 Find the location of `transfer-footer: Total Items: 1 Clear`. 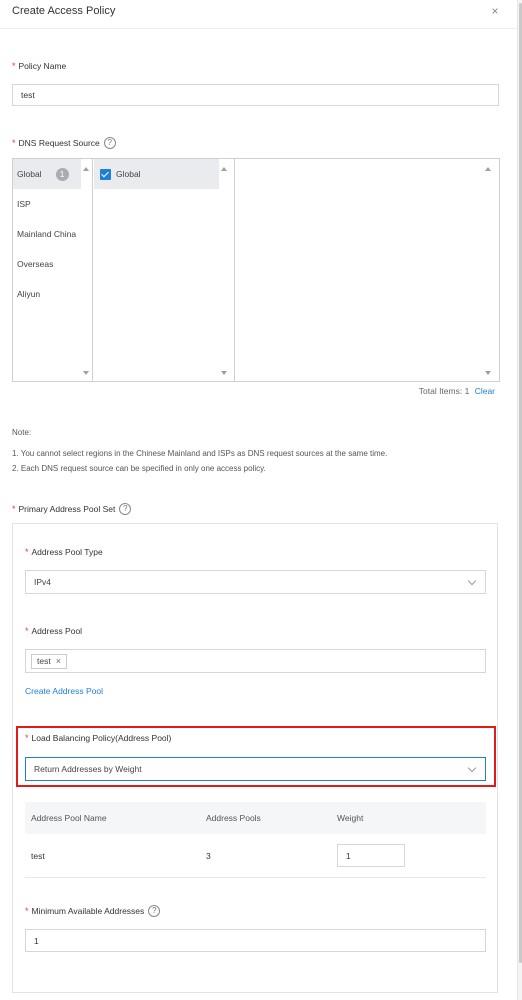

transfer-footer: Total Items: 1 Clear is located at coordinates (457, 391).